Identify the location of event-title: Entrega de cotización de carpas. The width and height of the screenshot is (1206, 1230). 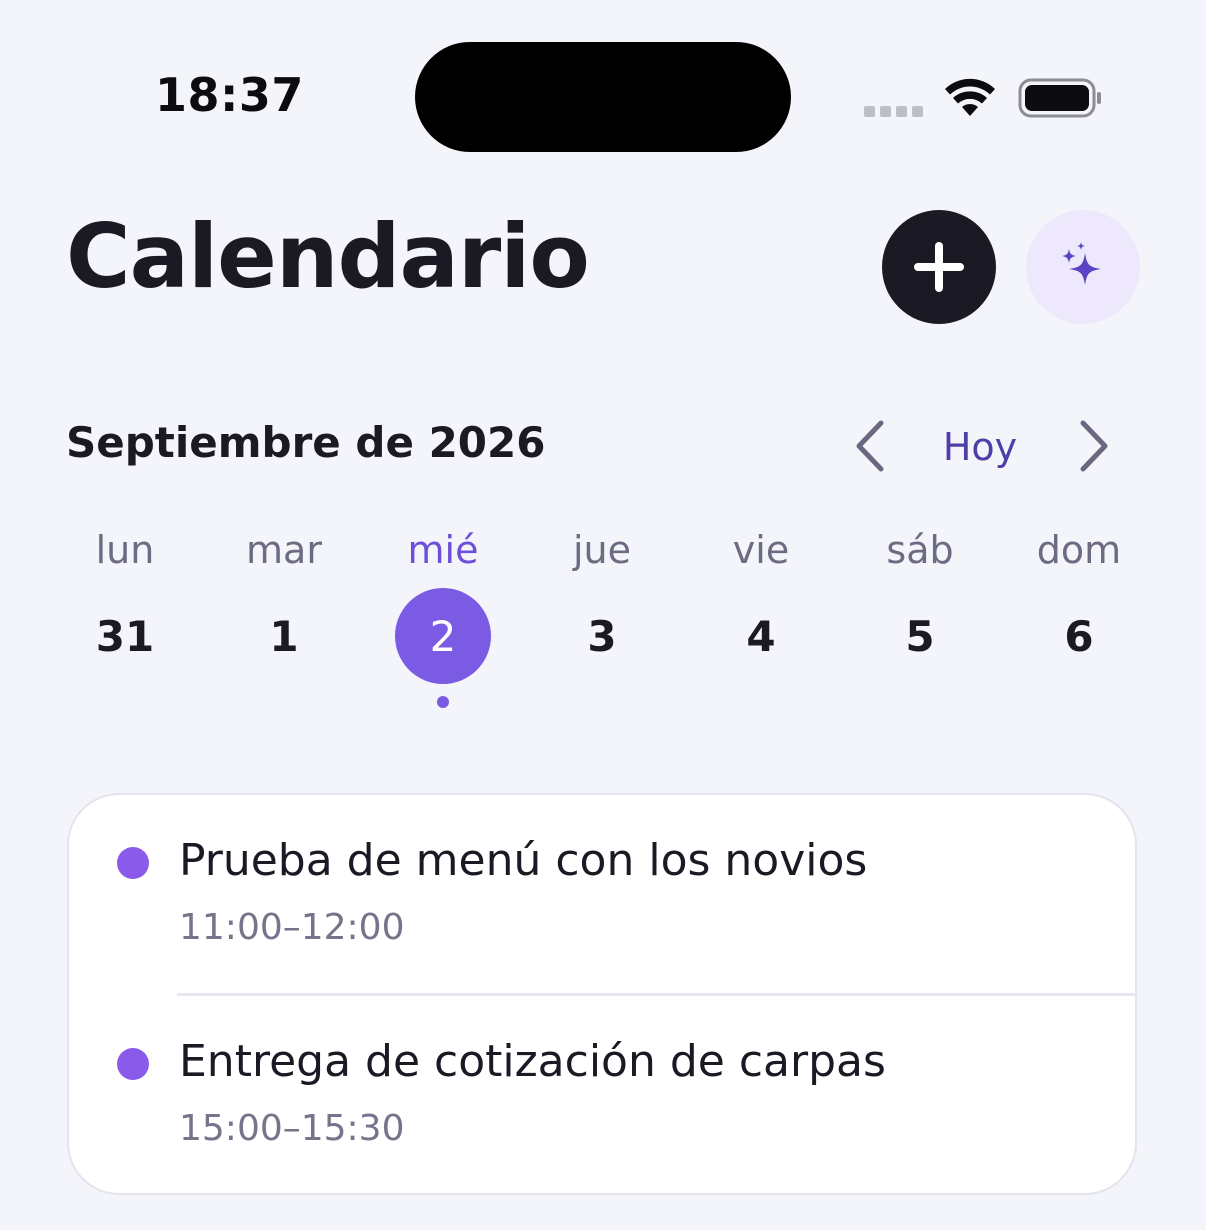
(532, 1061).